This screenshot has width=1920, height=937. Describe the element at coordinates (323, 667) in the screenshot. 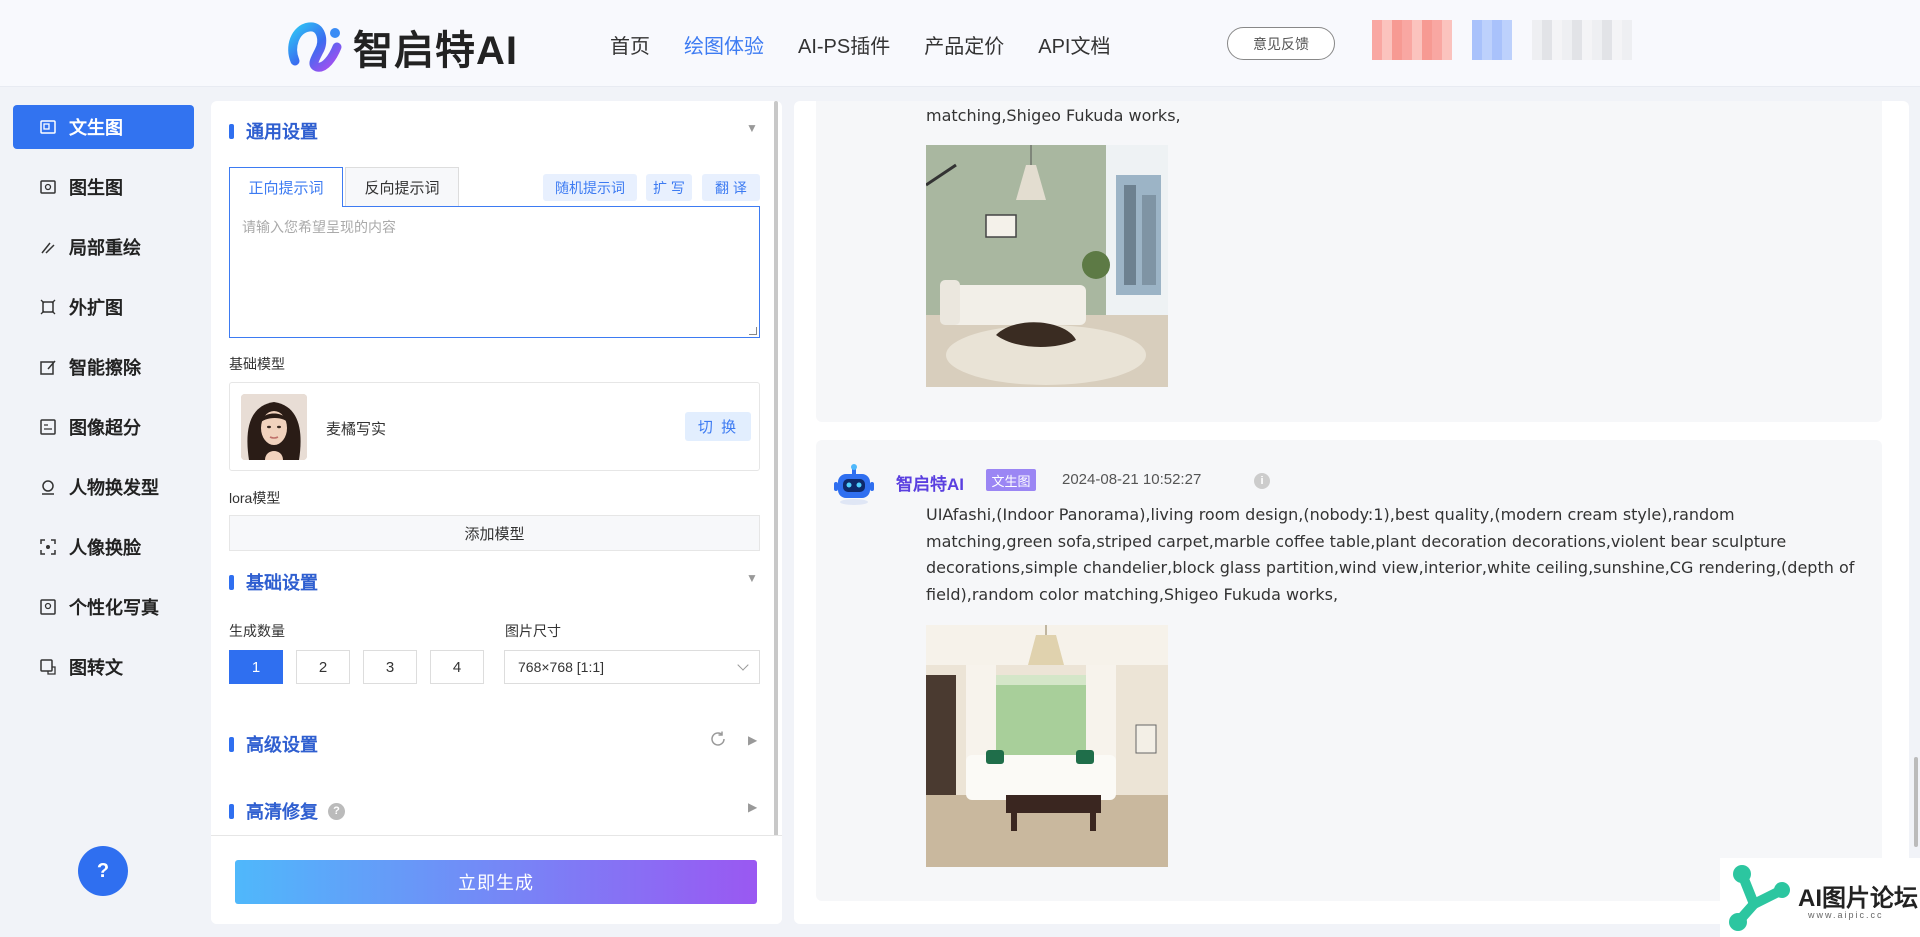

I see `count-option-2: 2` at that location.